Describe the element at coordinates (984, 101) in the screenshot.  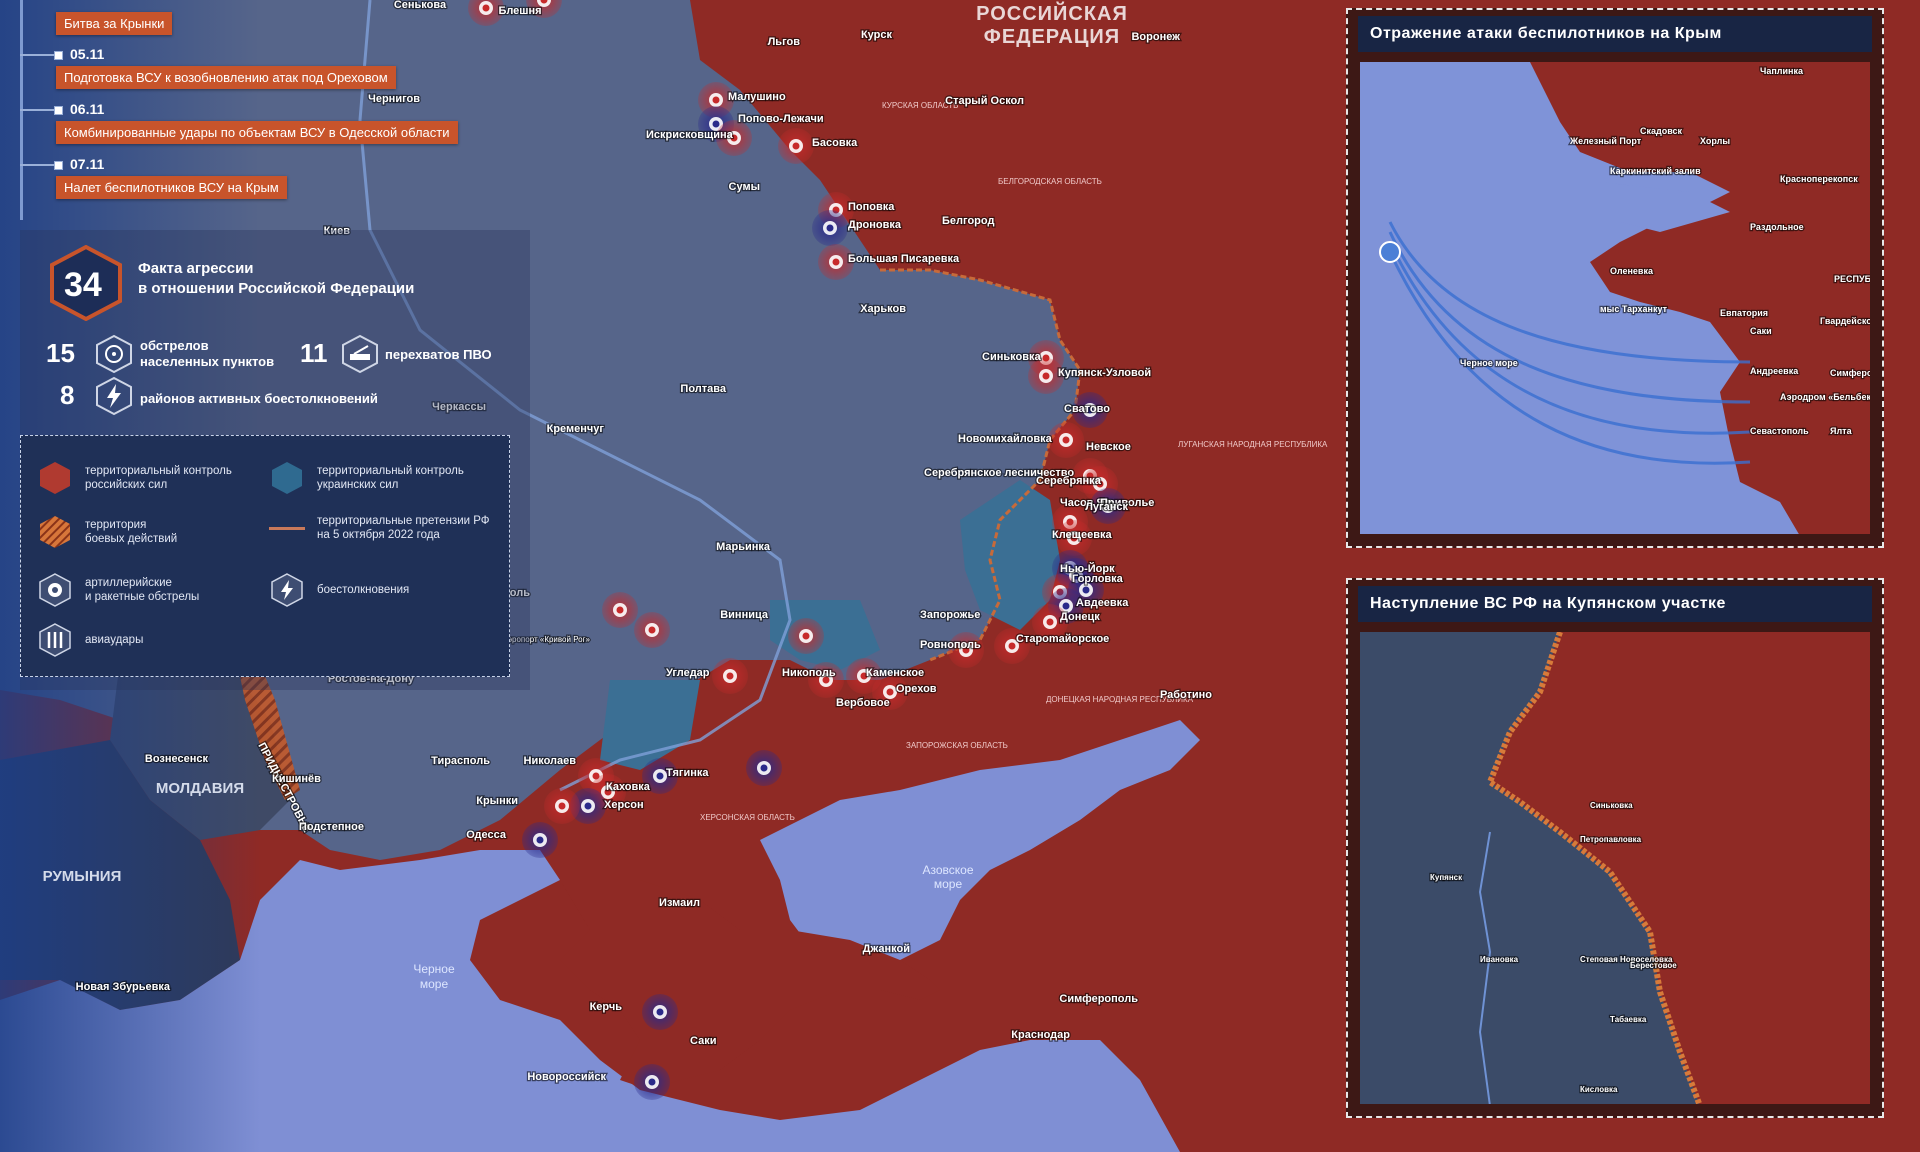
I see `city-label: Старый Оскол` at that location.